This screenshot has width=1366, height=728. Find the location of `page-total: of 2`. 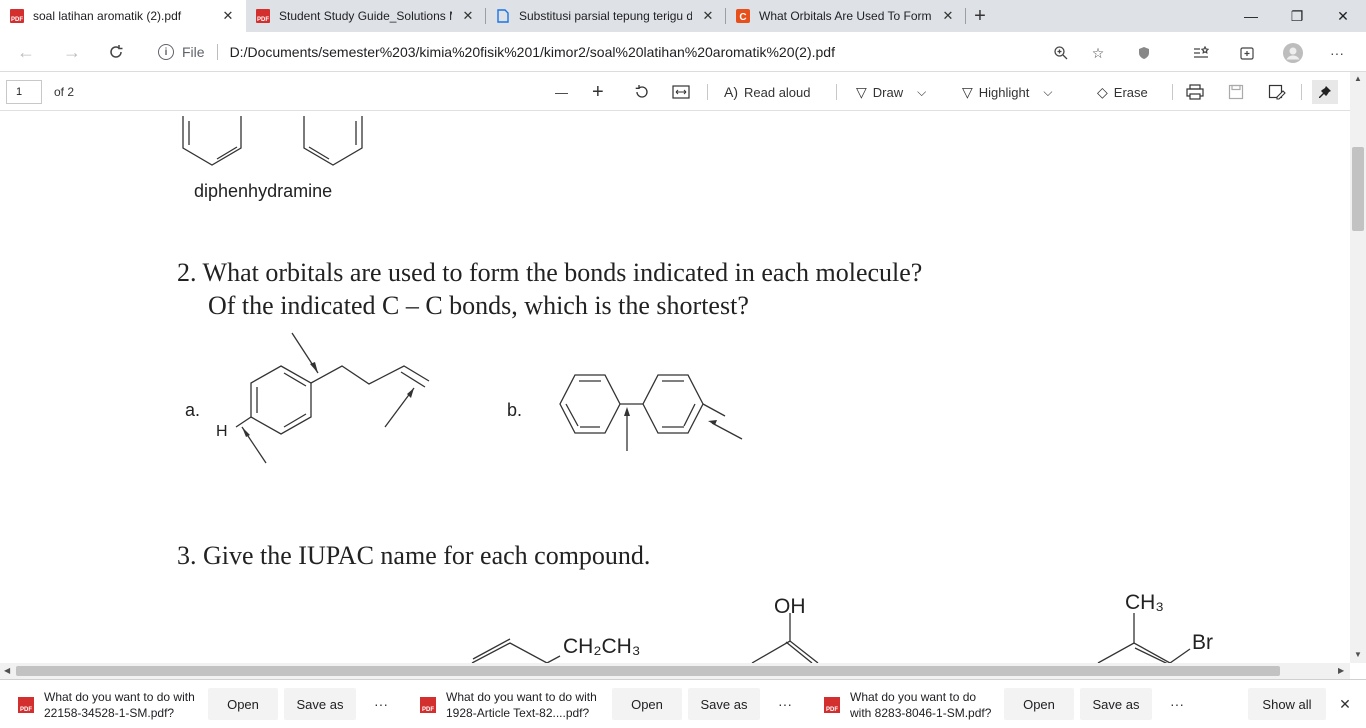

page-total: of 2 is located at coordinates (64, 92).